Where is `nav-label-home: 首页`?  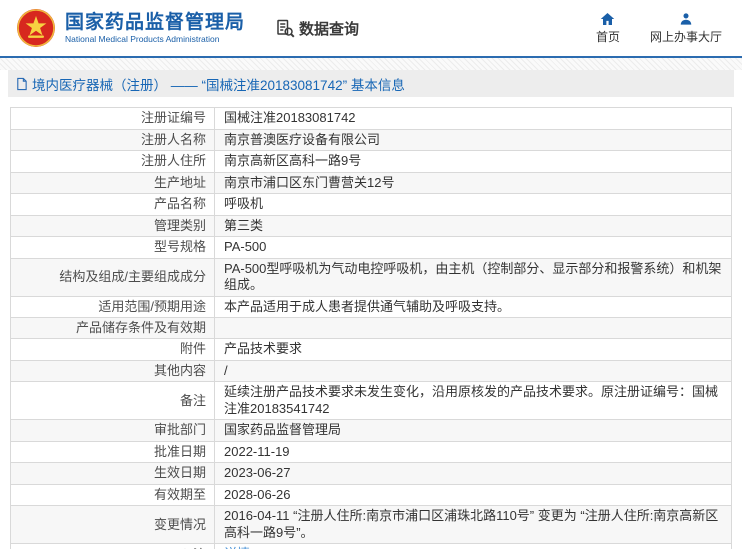 nav-label-home: 首页 is located at coordinates (607, 36).